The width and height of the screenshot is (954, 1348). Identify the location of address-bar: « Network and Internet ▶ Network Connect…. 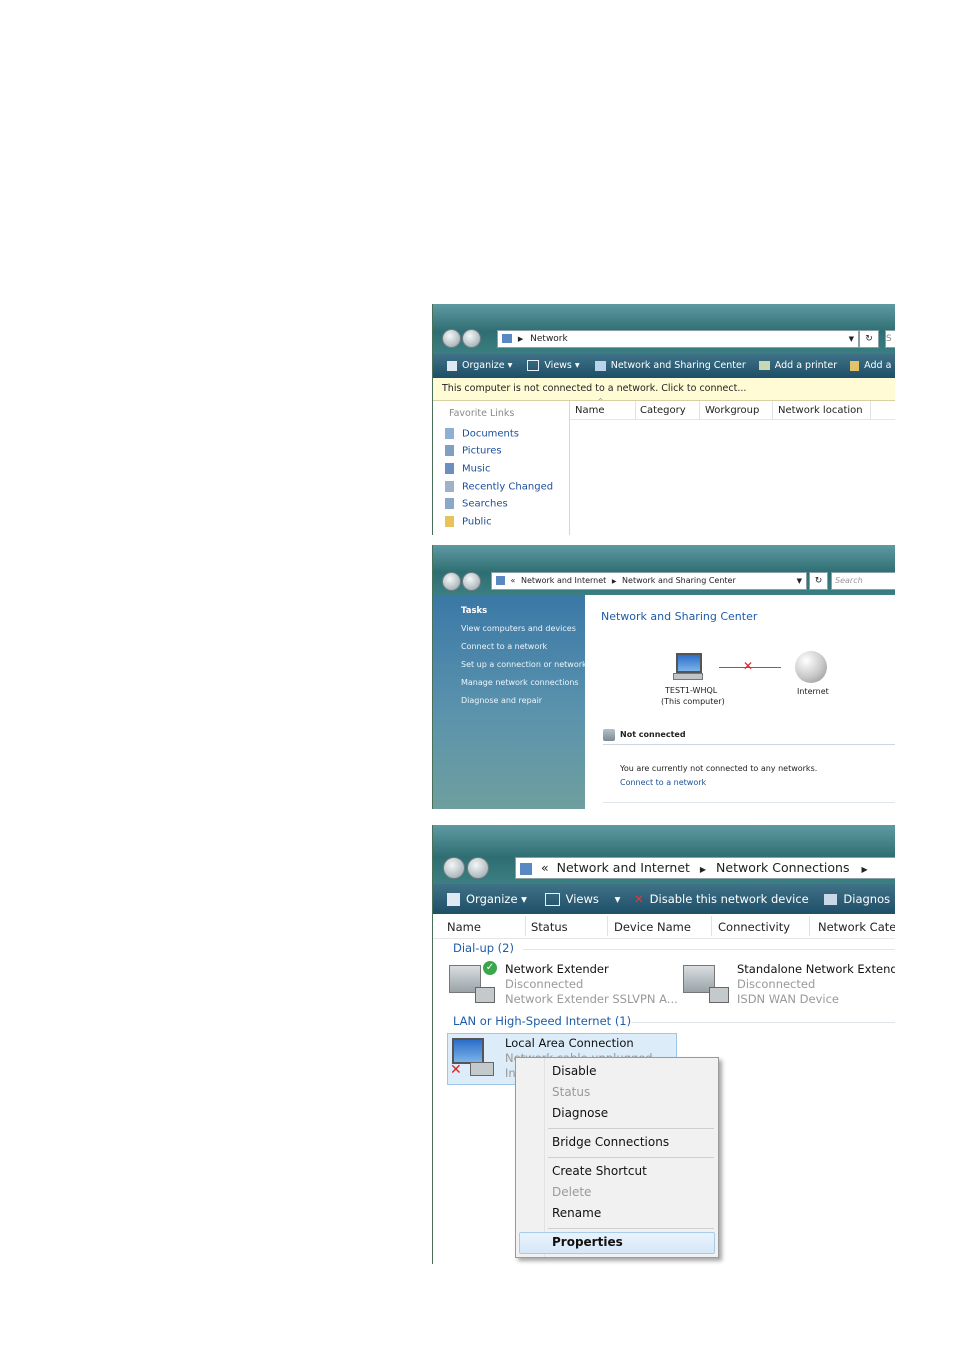
(705, 868).